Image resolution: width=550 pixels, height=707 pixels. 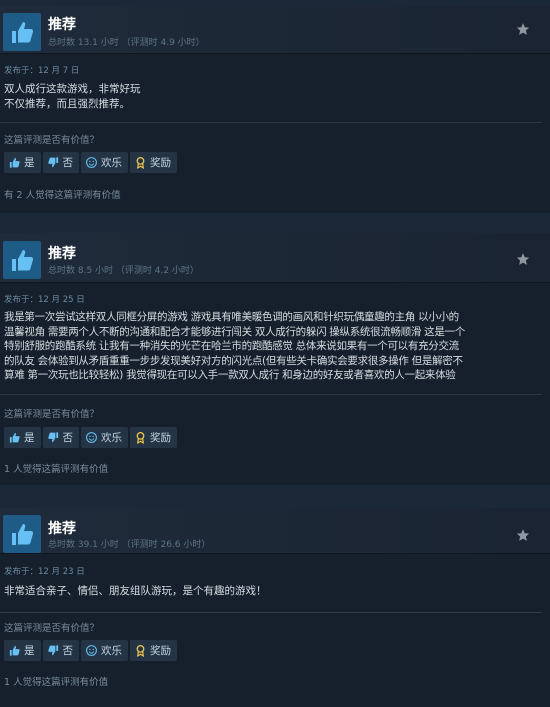 I want to click on review-header: 推荐 总时数 8.5 小时 （评测时 4.2 小时）, so click(x=275, y=258).